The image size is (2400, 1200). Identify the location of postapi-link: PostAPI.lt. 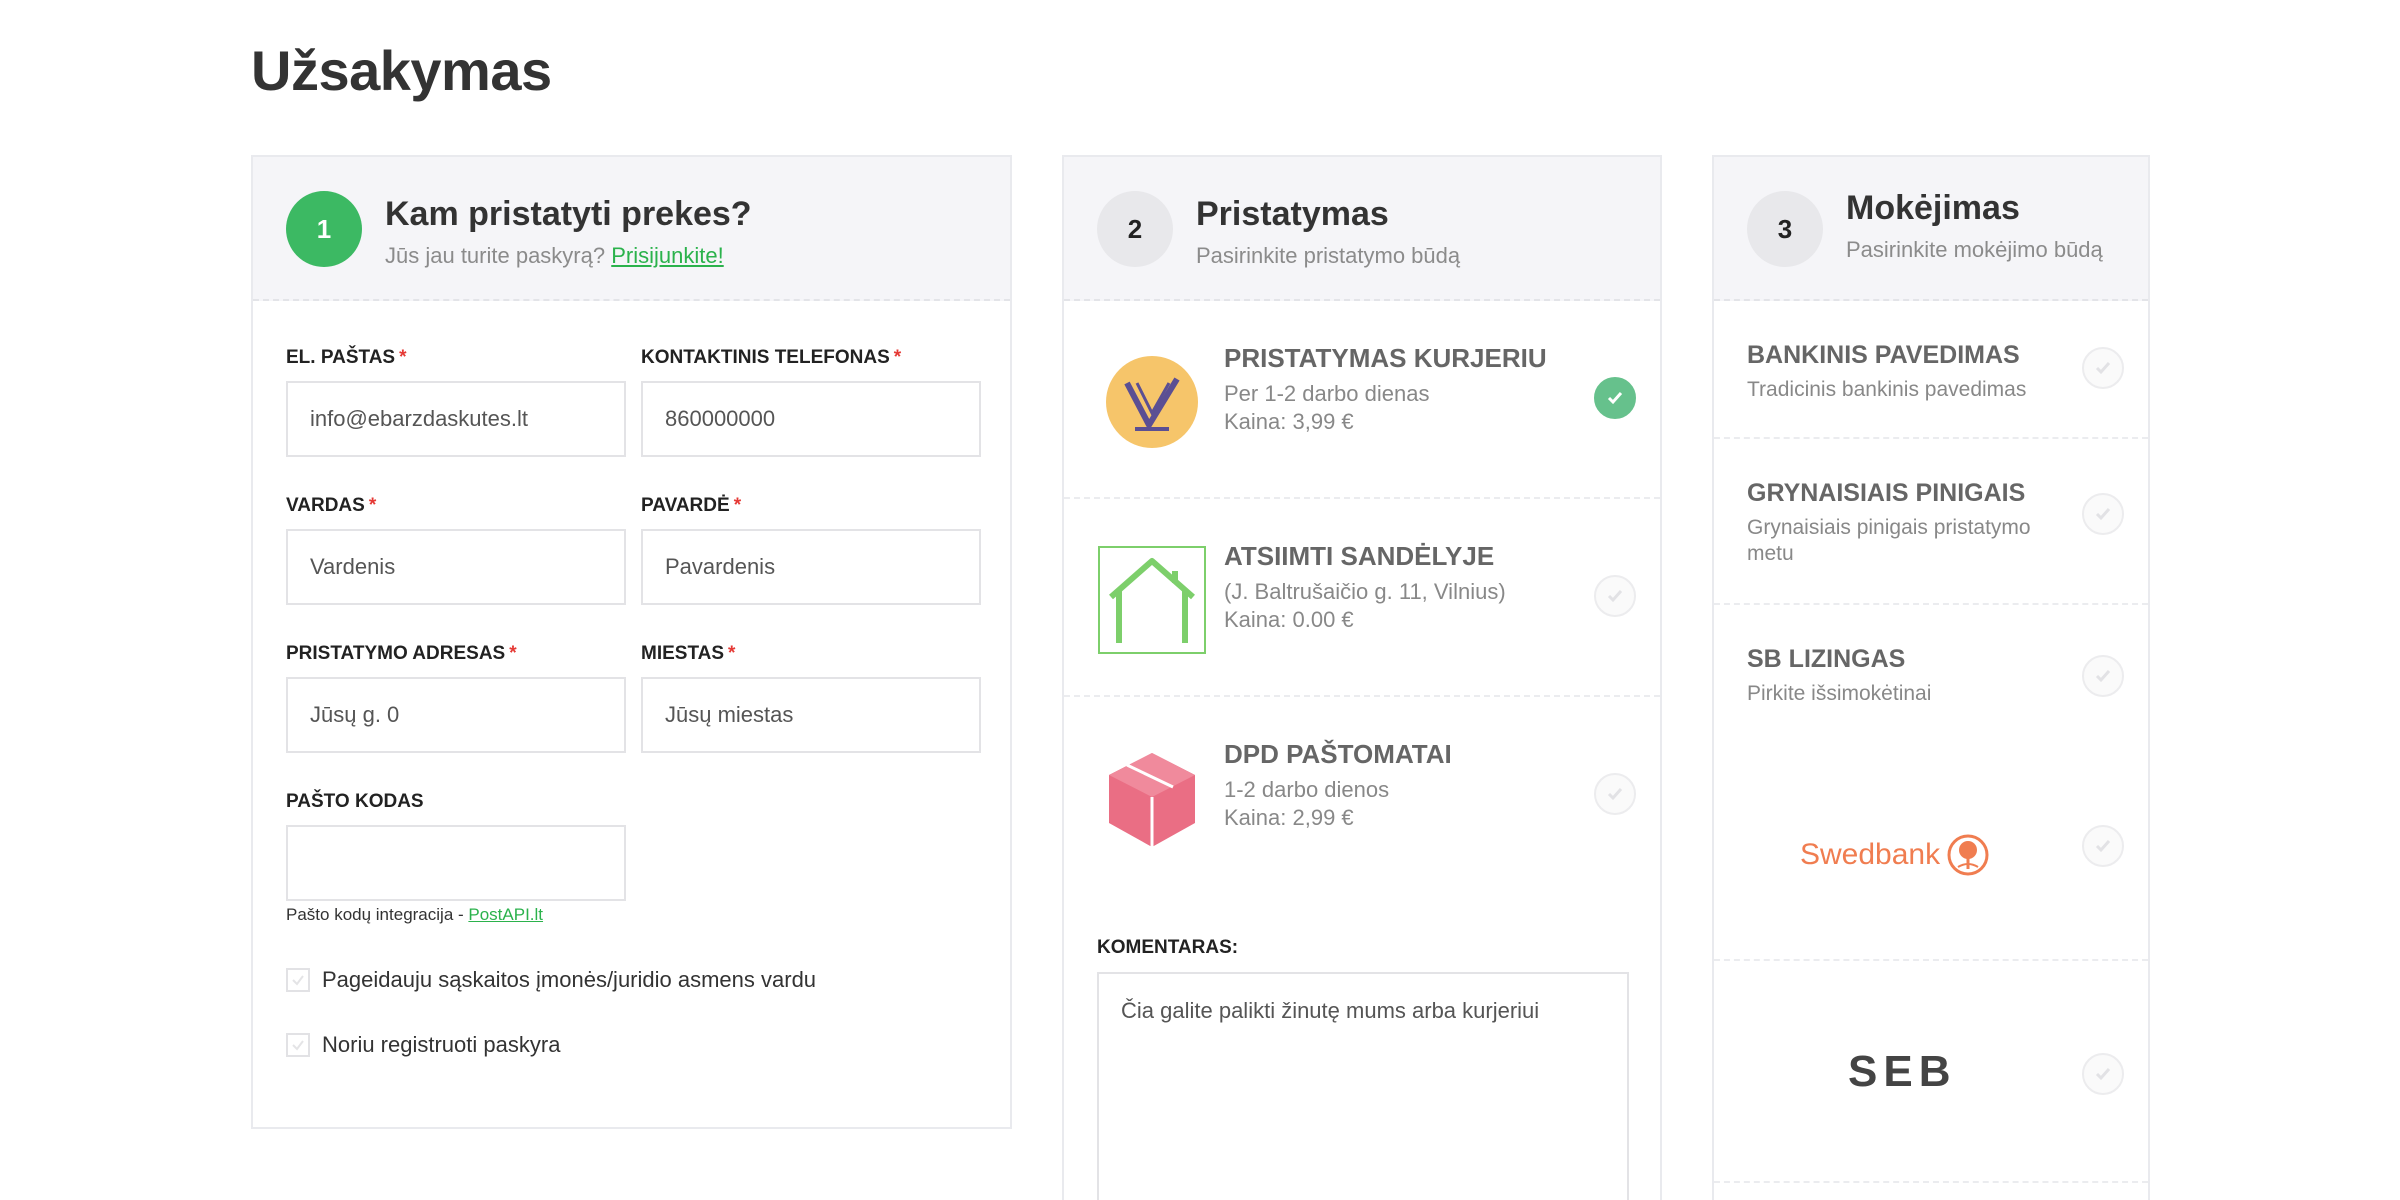
(505, 914).